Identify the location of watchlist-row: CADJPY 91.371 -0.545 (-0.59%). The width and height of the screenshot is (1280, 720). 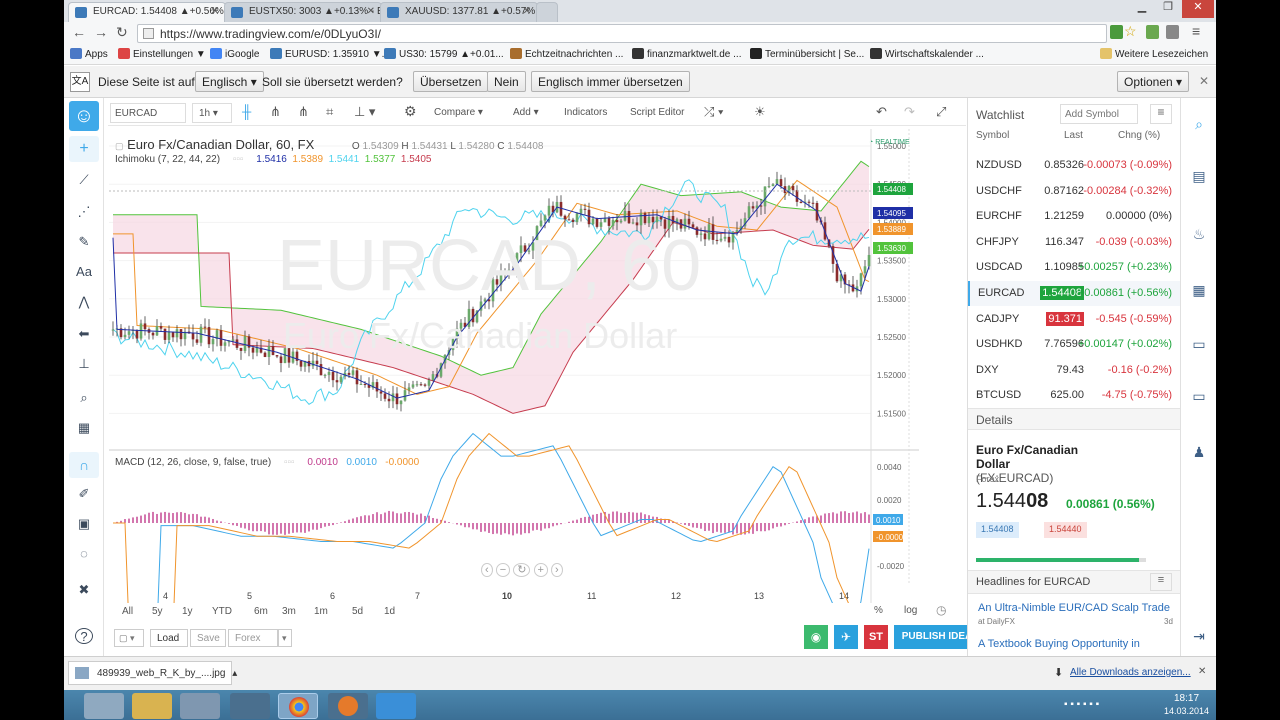
(1074, 319).